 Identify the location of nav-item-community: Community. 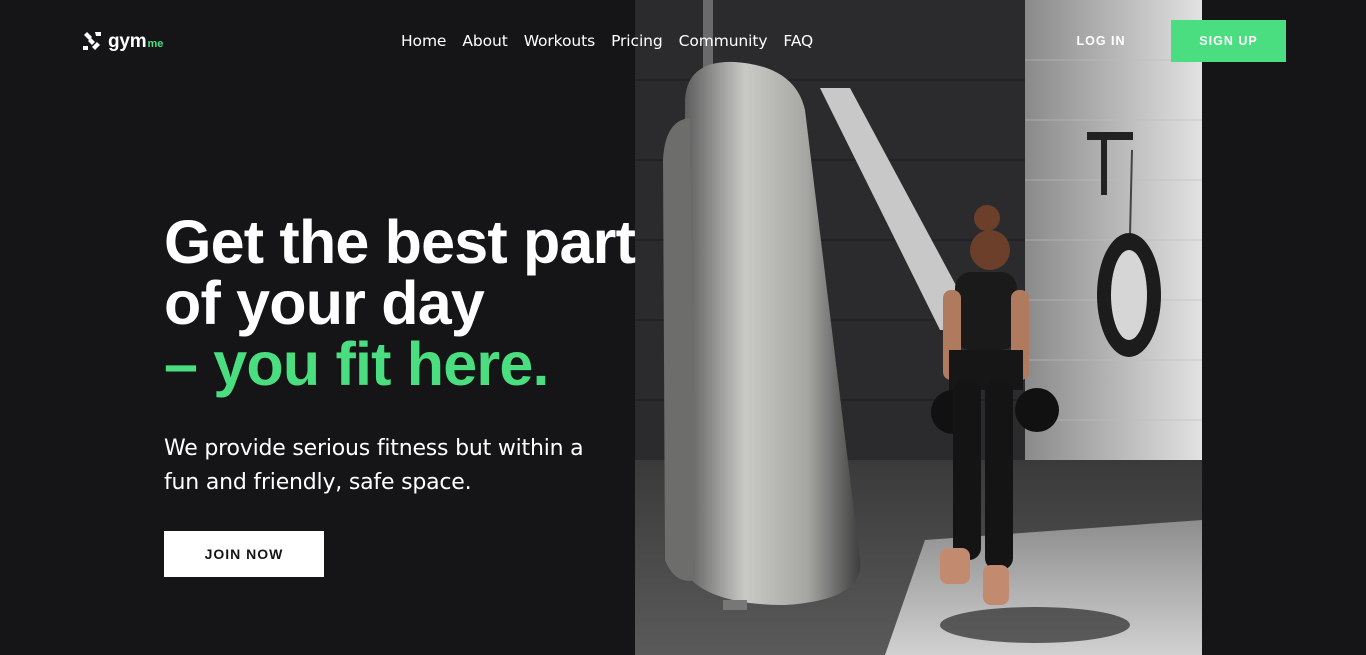
(723, 41).